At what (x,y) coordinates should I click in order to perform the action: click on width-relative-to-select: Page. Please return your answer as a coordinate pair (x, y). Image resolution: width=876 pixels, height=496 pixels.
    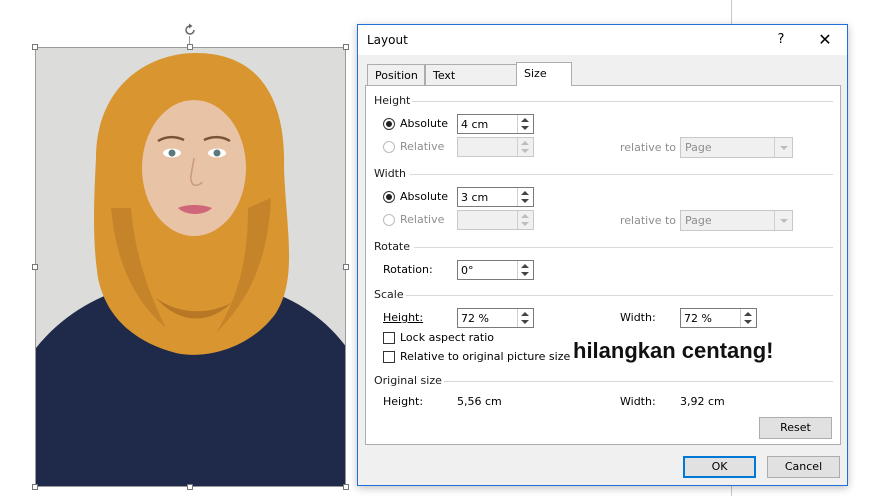
    Looking at the image, I should click on (736, 220).